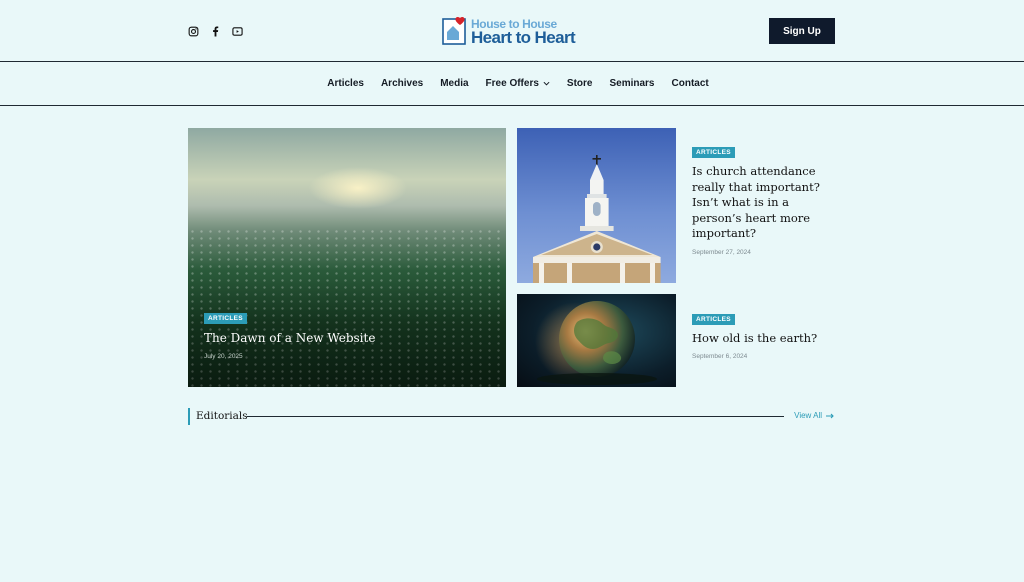 Image resolution: width=1024 pixels, height=582 pixels. I want to click on side-post-2-title: How old is the earth?, so click(754, 338).